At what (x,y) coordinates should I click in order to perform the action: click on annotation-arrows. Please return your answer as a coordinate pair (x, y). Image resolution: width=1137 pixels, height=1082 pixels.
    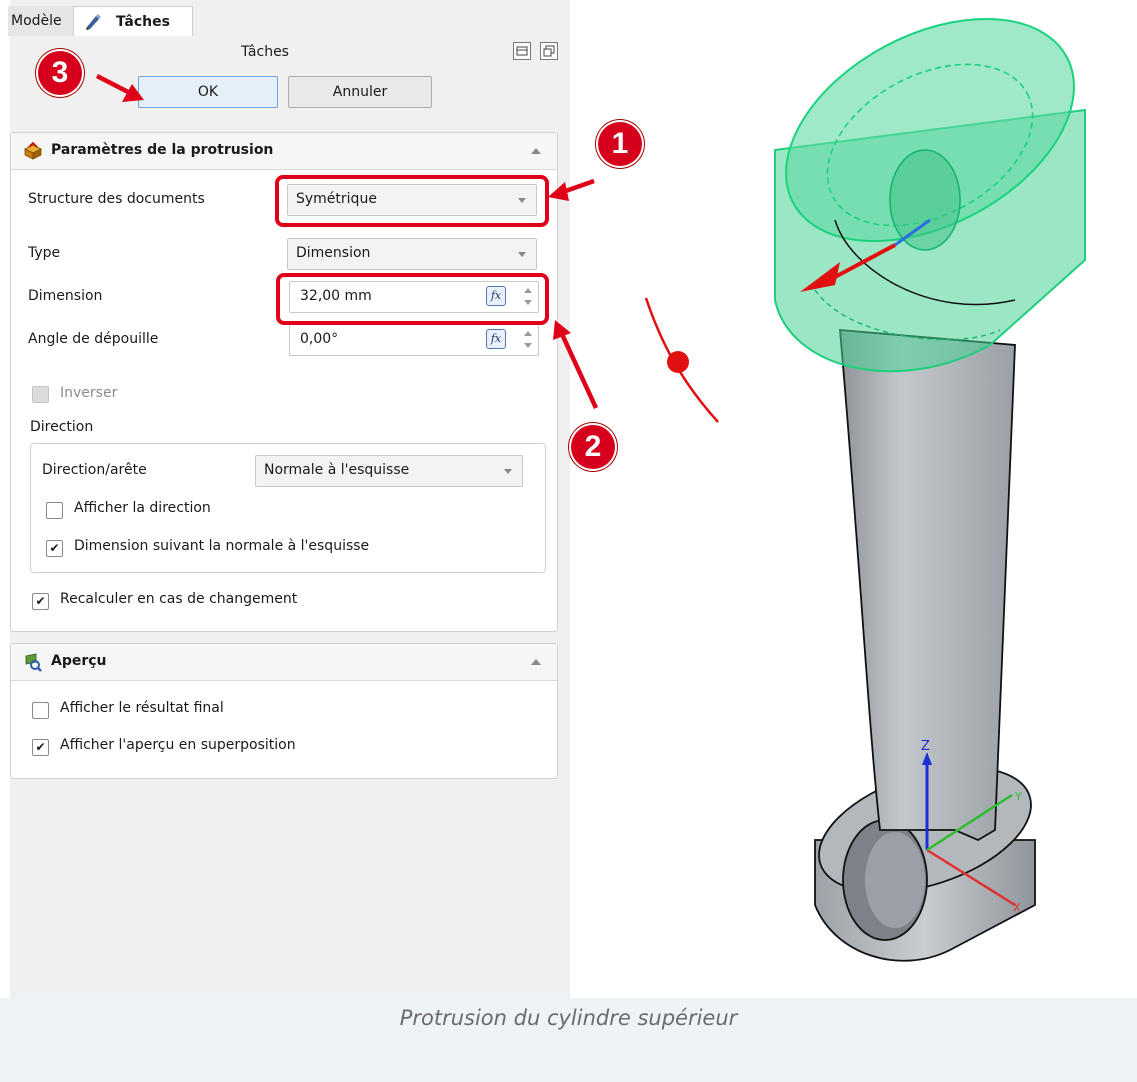
    Looking at the image, I should click on (347, 241).